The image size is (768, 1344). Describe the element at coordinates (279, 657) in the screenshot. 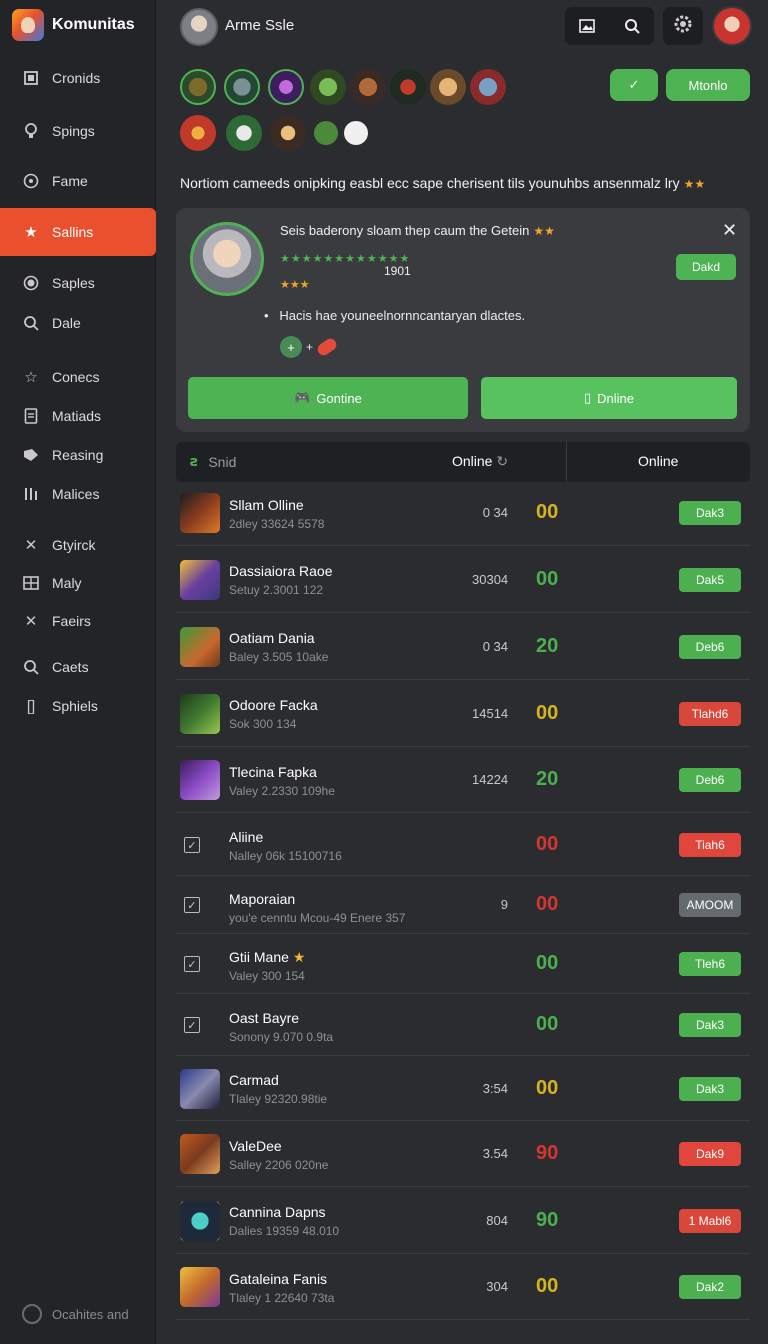

I see `row-subtitle: Baley 3.505 10ake` at that location.